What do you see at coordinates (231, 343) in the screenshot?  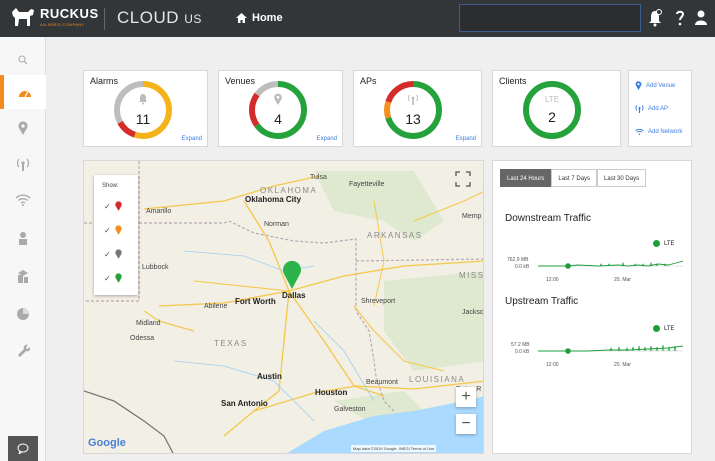 I see `map-state-label: TEXAS` at bounding box center [231, 343].